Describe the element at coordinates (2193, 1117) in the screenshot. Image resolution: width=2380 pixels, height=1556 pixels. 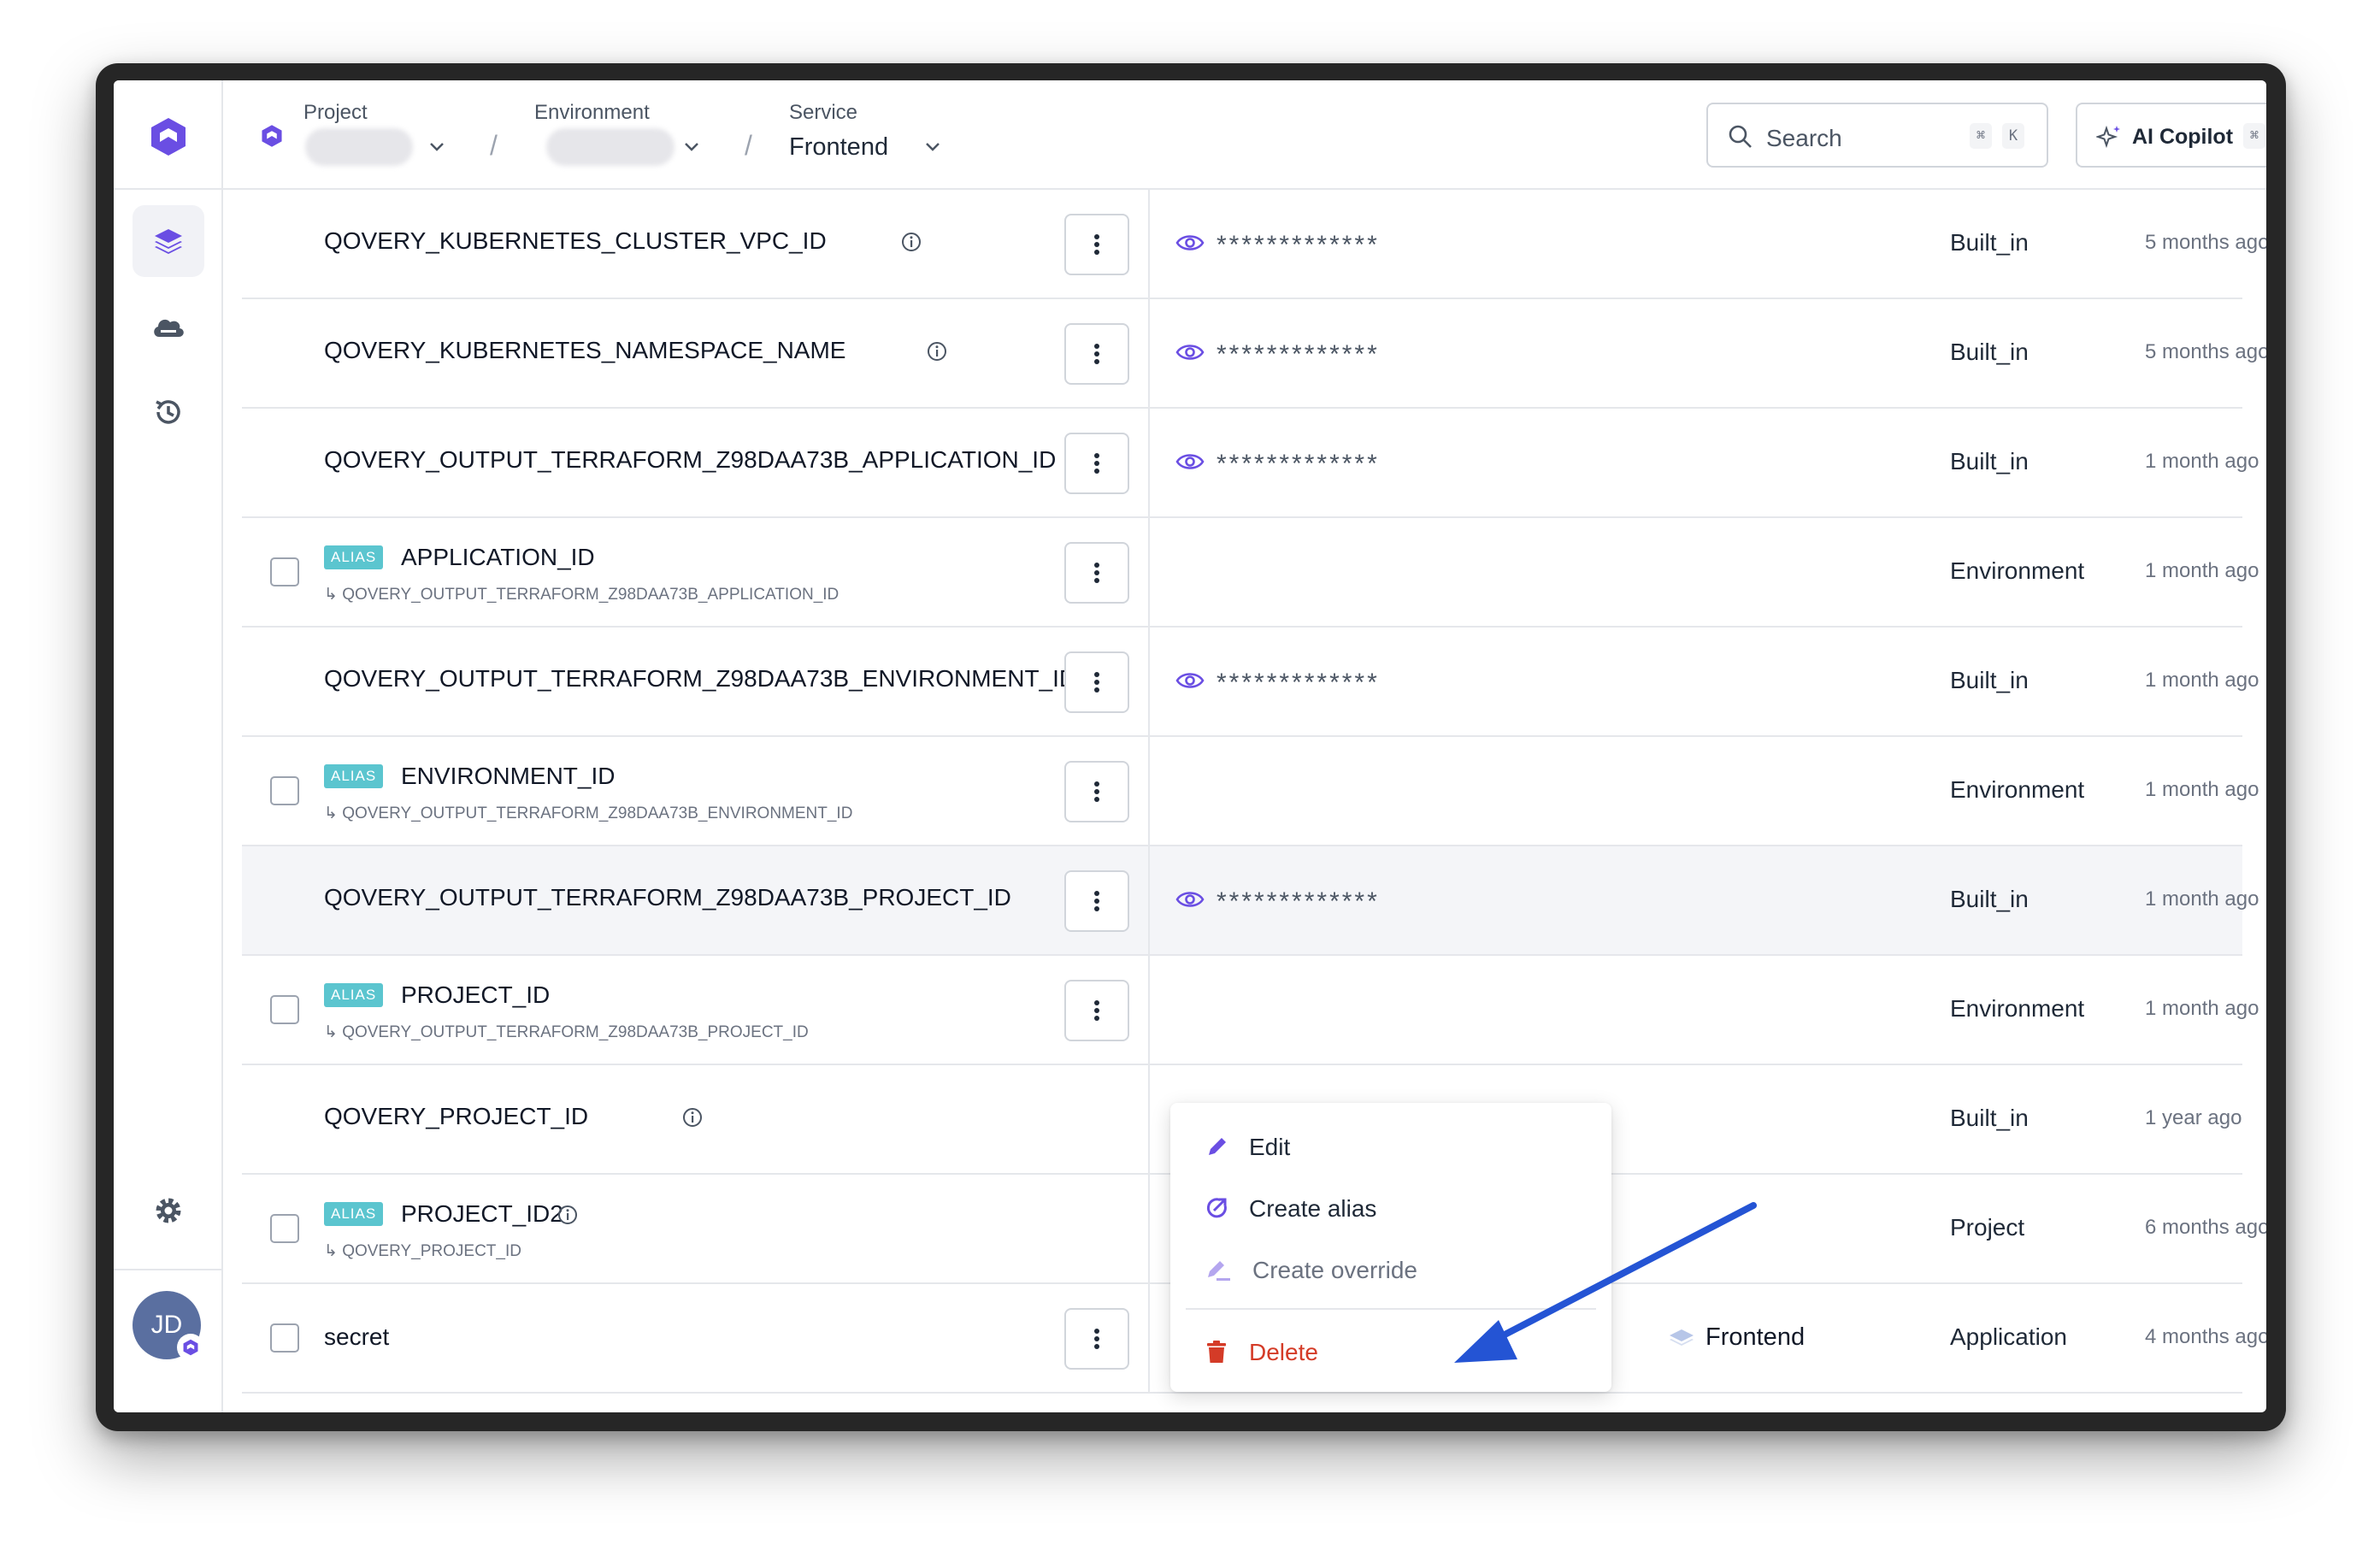
I see `variable-updated: 1 year ago` at that location.